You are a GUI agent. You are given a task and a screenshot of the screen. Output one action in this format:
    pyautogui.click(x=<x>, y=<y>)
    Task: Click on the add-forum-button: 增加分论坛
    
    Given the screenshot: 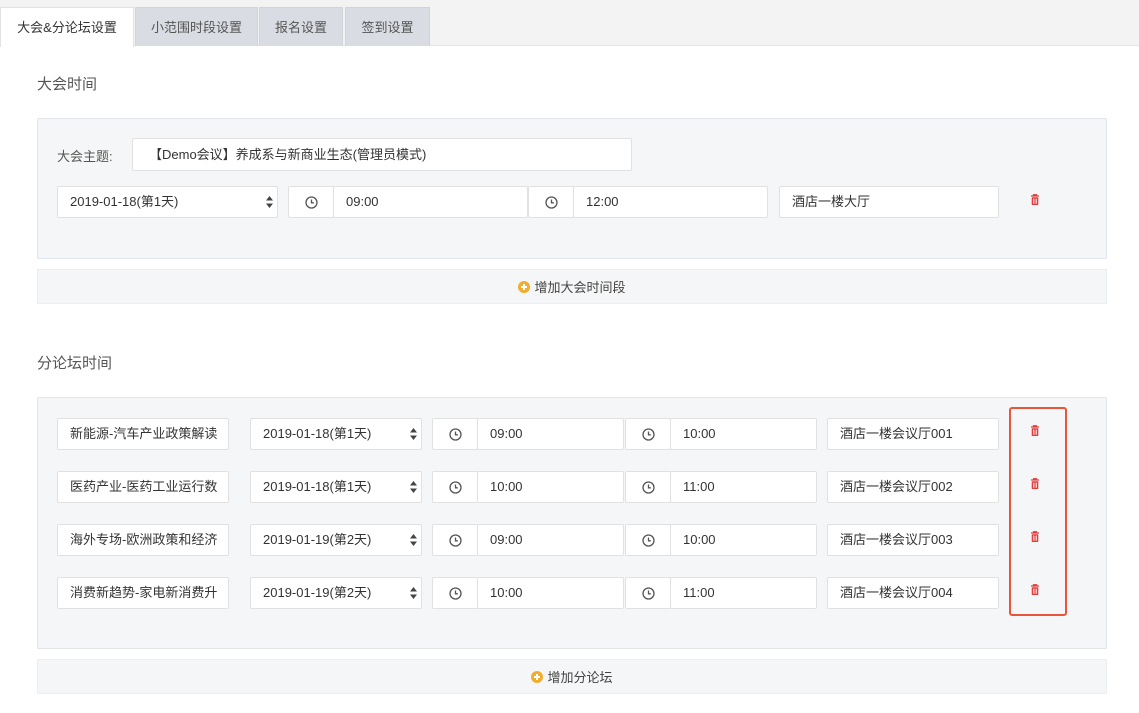 What is the action you would take?
    pyautogui.click(x=572, y=676)
    